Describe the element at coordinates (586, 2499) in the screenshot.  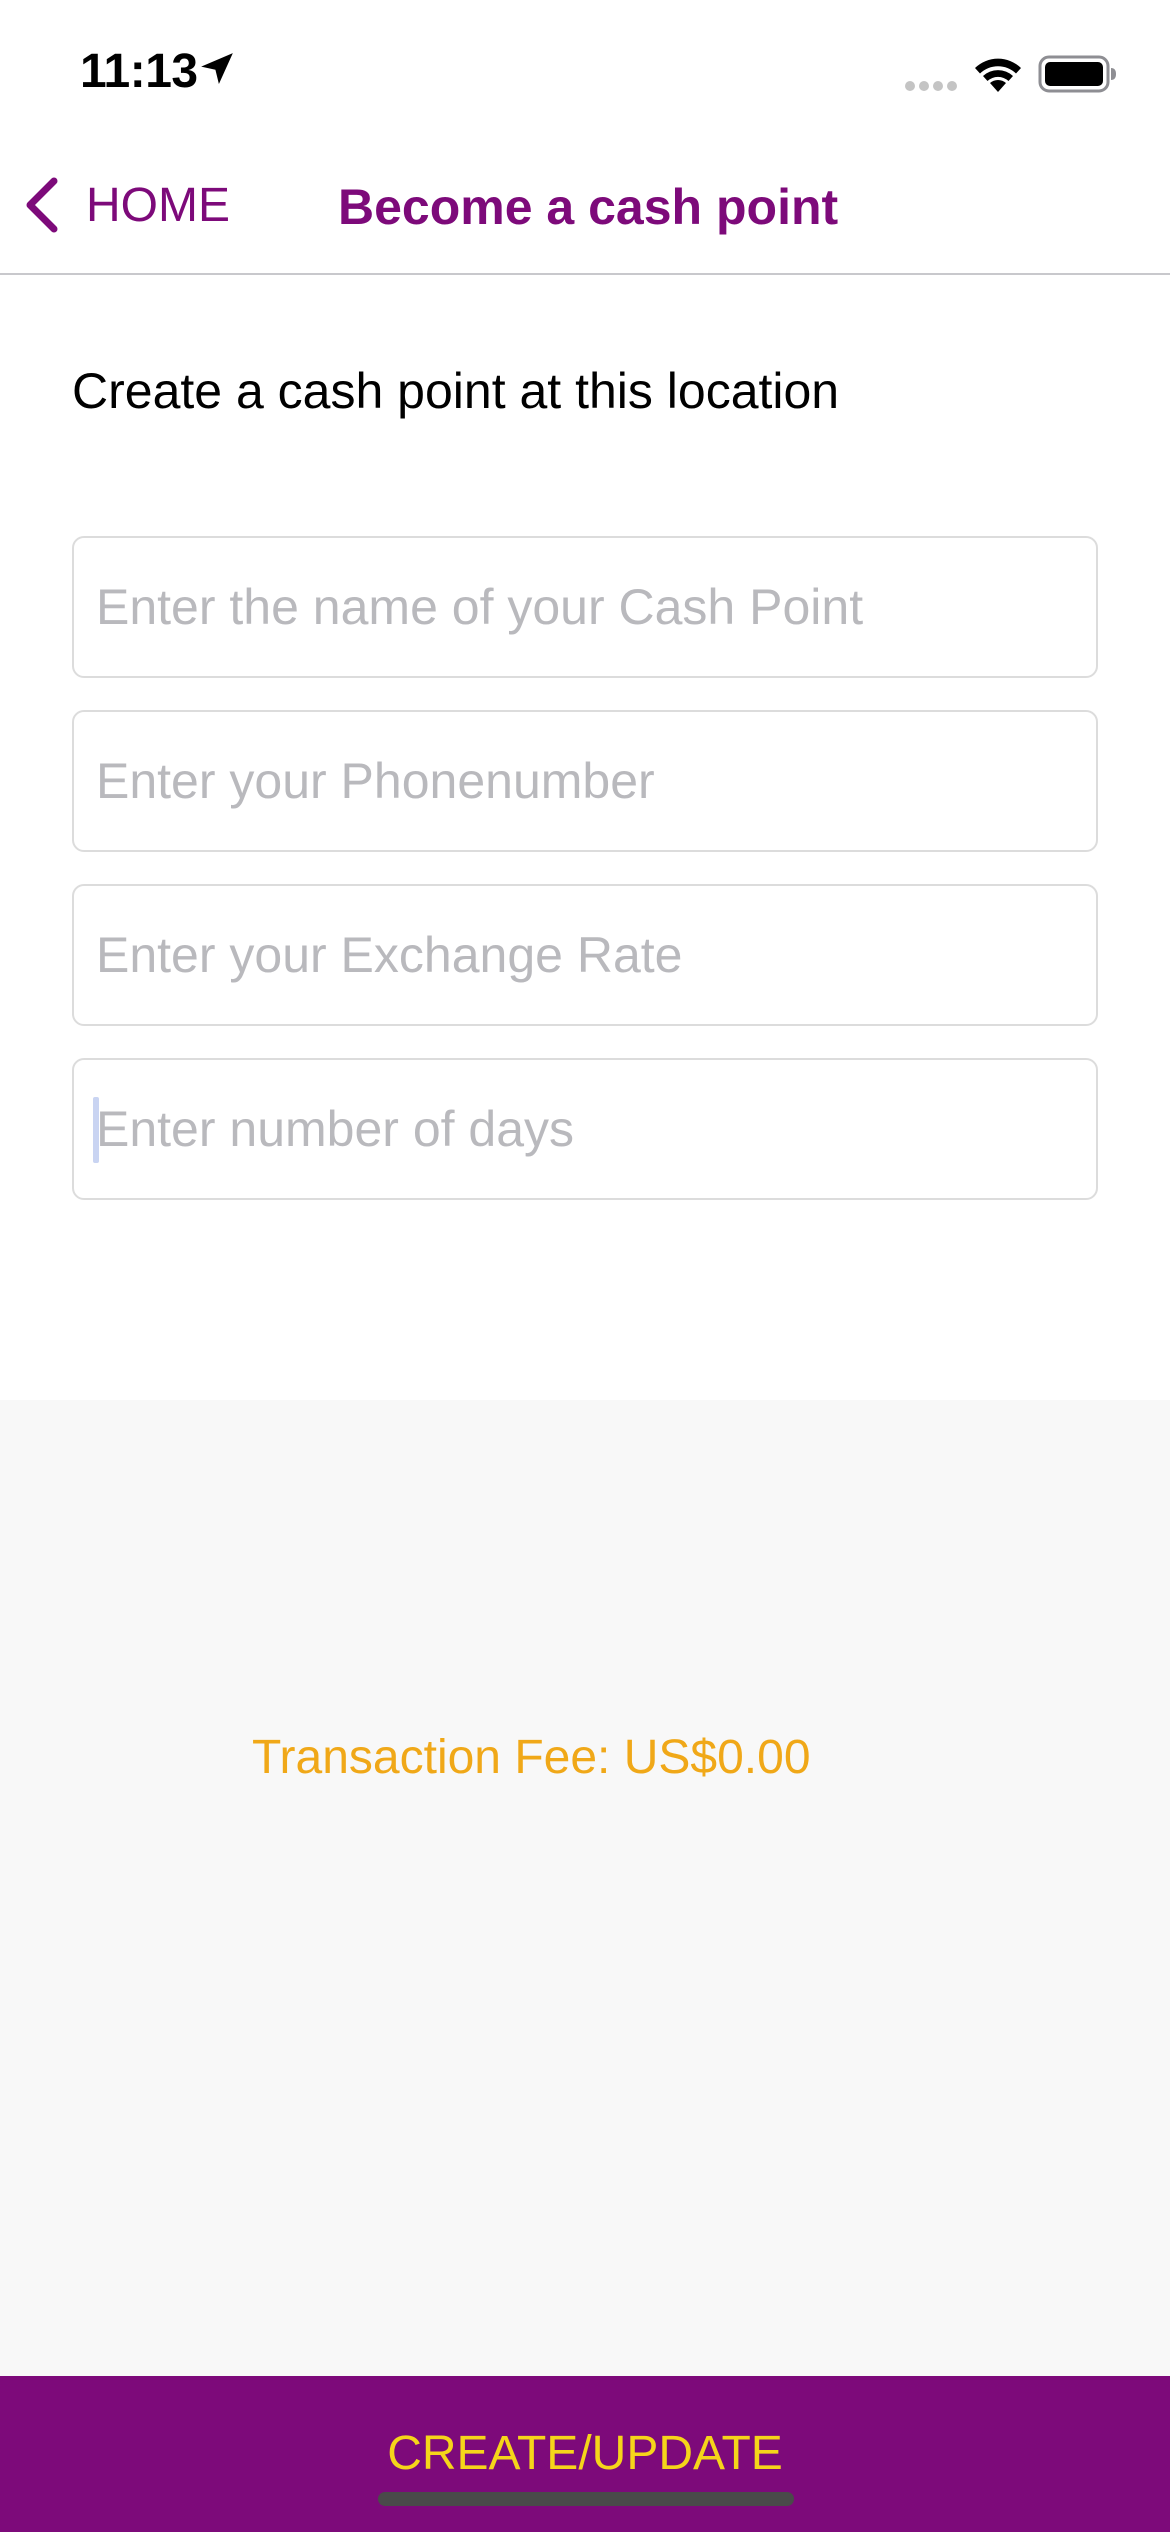
I see `home-indicator` at that location.